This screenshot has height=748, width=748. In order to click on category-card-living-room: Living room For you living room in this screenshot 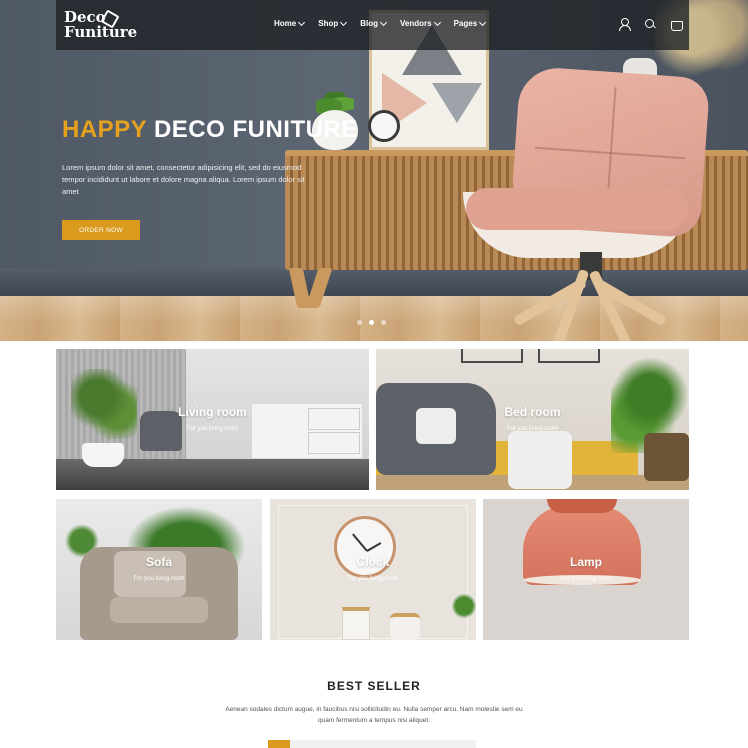, I will do `click(212, 419)`.